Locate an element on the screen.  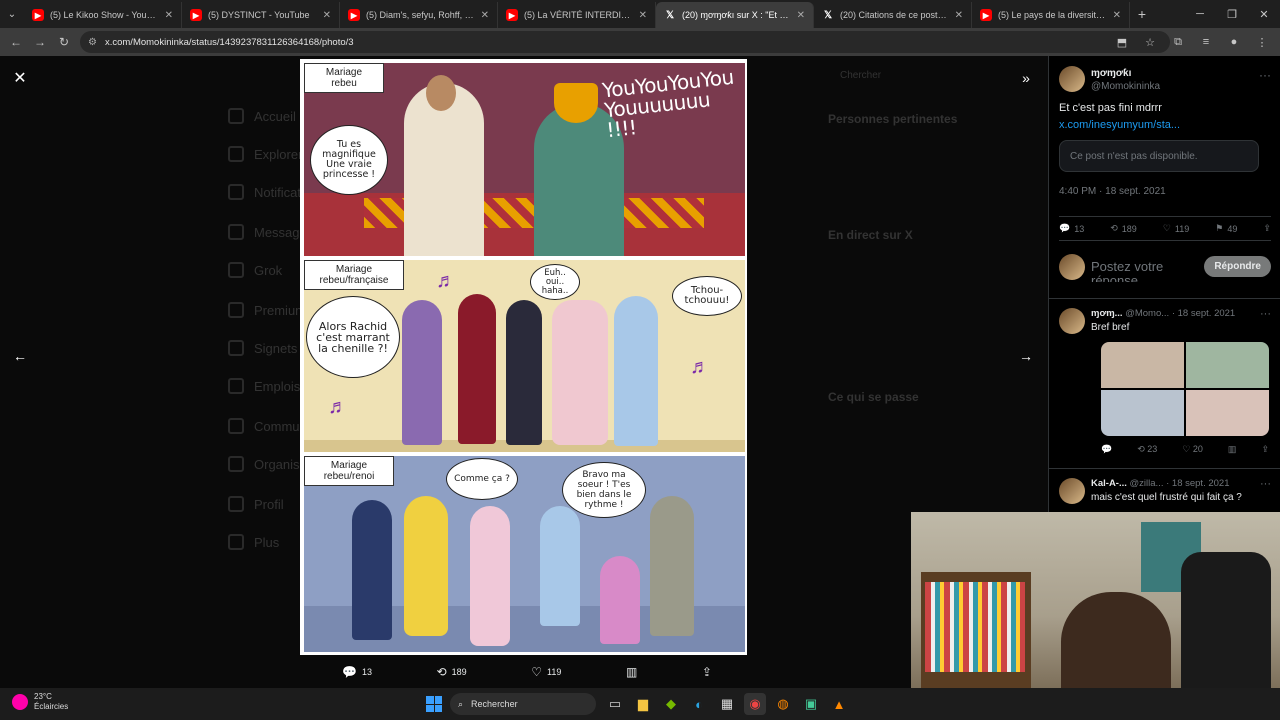
divider is located at coordinates (1164, 298).